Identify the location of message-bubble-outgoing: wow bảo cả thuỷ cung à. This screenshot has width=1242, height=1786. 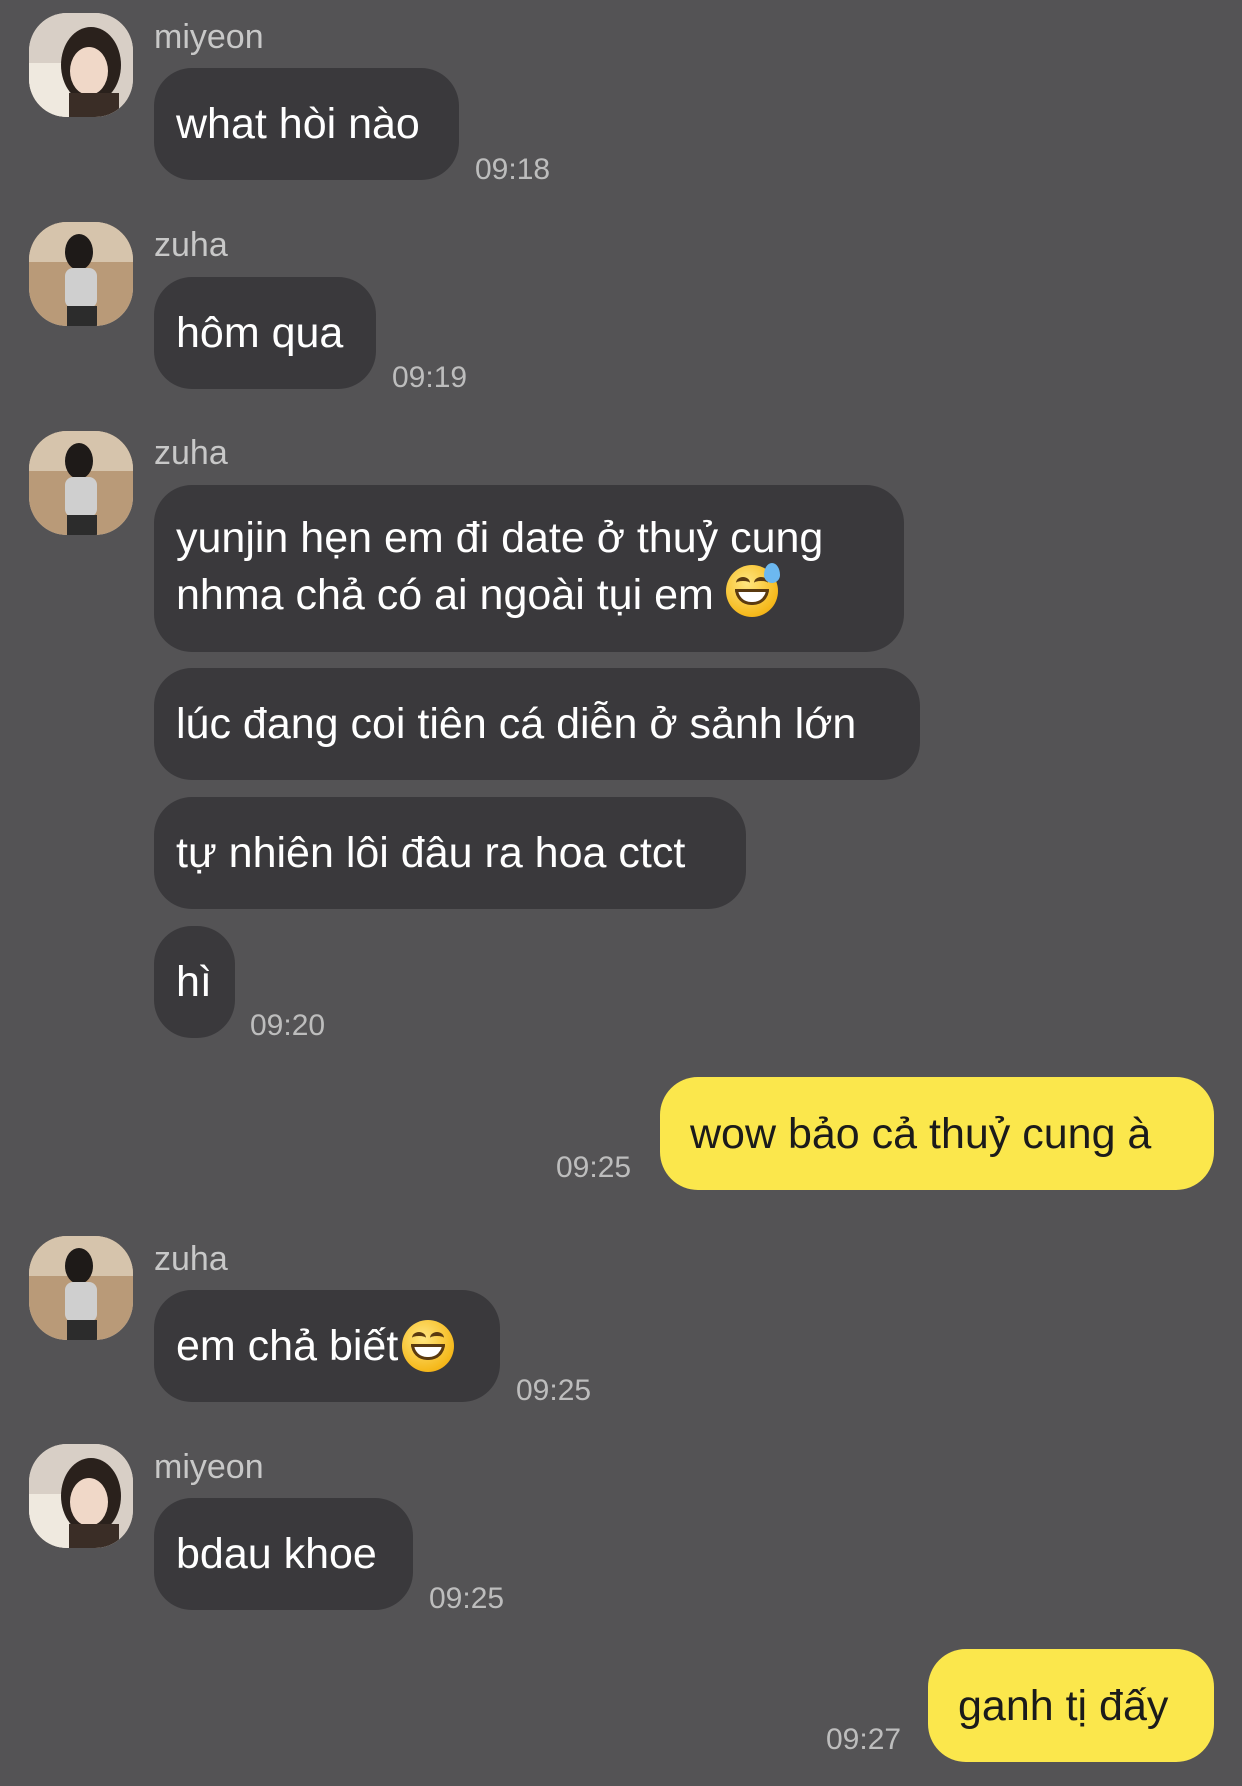
(937, 1133).